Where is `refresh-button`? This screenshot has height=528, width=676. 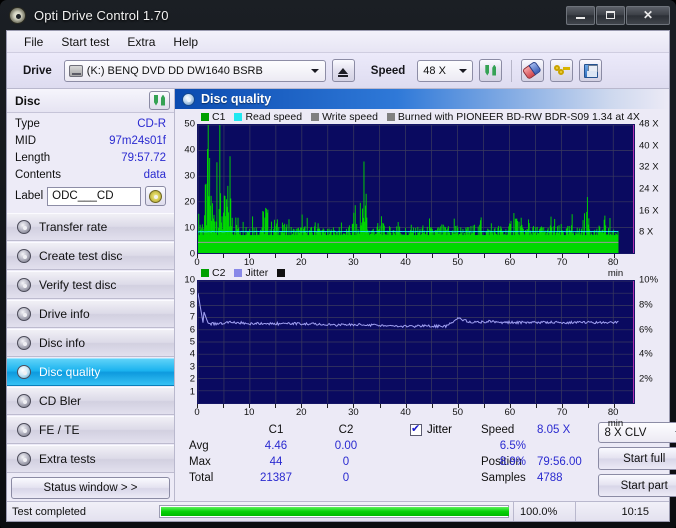 refresh-button is located at coordinates (491, 70).